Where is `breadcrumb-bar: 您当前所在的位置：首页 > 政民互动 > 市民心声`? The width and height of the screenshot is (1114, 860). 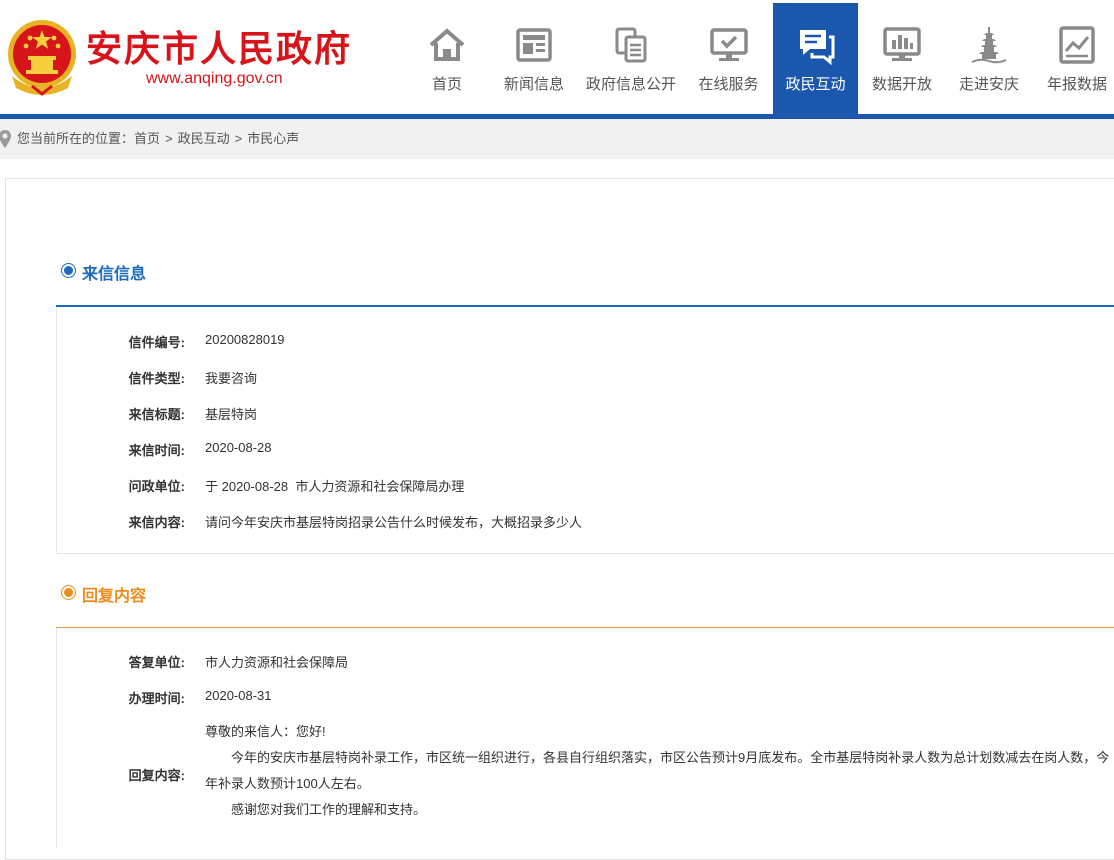
breadcrumb-bar: 您当前所在的位置：首页 > 政民互动 > 市民心声 is located at coordinates (557, 139).